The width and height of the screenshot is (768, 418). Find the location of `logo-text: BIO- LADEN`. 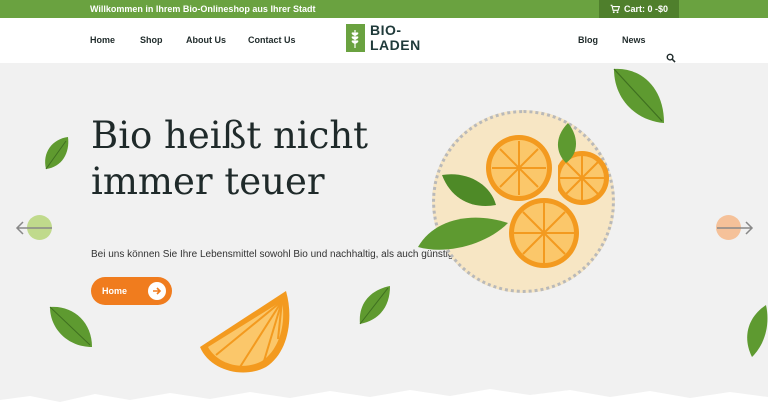

logo-text: BIO- LADEN is located at coordinates (395, 38).